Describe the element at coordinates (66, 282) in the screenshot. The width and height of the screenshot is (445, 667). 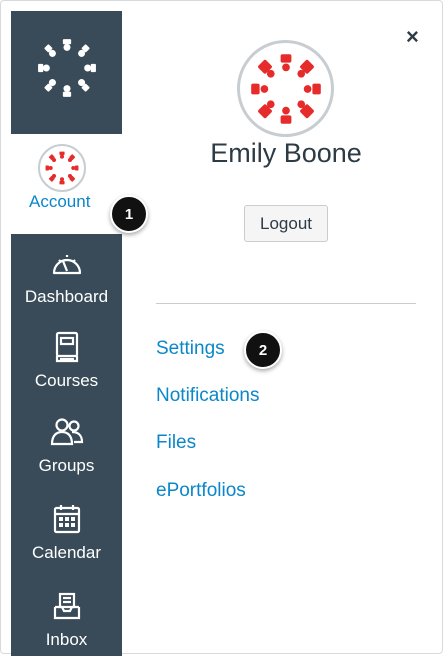
I see `nav-item-dashboard: Dashboard` at that location.